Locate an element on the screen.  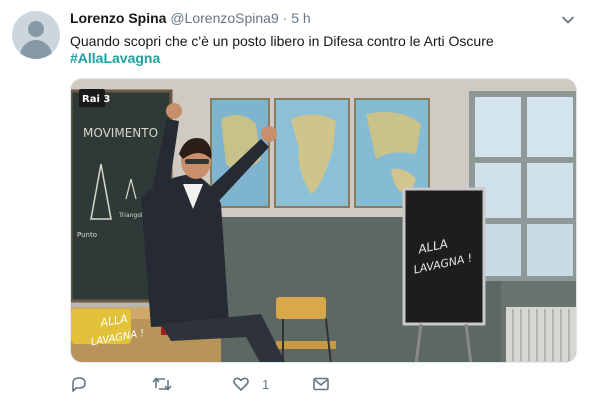
avatar-body-shape is located at coordinates (36, 49).